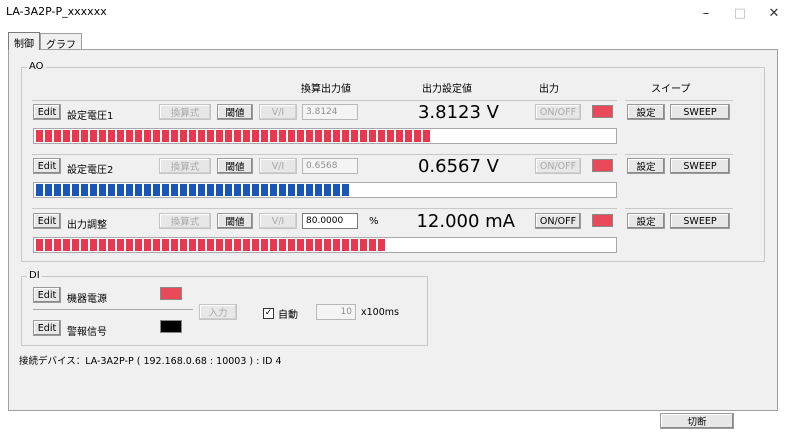 This screenshot has width=788, height=433. Describe the element at coordinates (330, 166) in the screenshot. I see `converted-value-field: 0.6568` at that location.